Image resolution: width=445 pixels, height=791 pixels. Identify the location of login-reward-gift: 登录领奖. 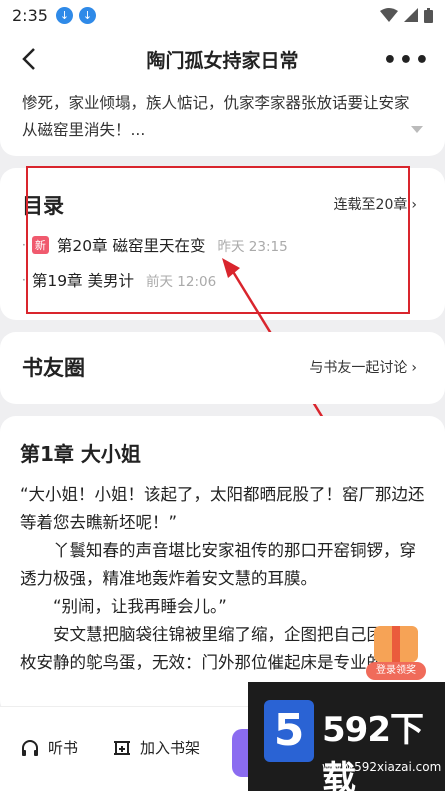
(396, 651).